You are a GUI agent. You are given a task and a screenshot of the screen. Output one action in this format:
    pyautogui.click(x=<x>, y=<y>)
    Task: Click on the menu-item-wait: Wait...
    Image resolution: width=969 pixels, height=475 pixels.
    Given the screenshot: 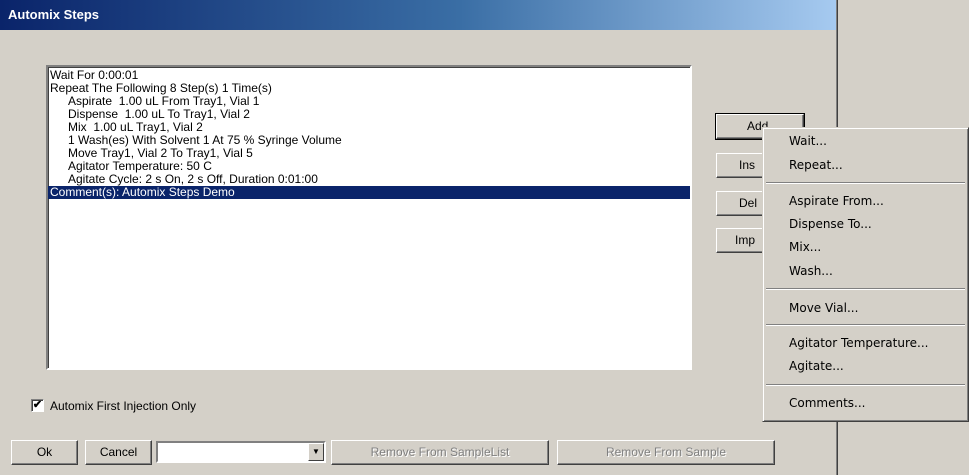 What is the action you would take?
    pyautogui.click(x=808, y=141)
    